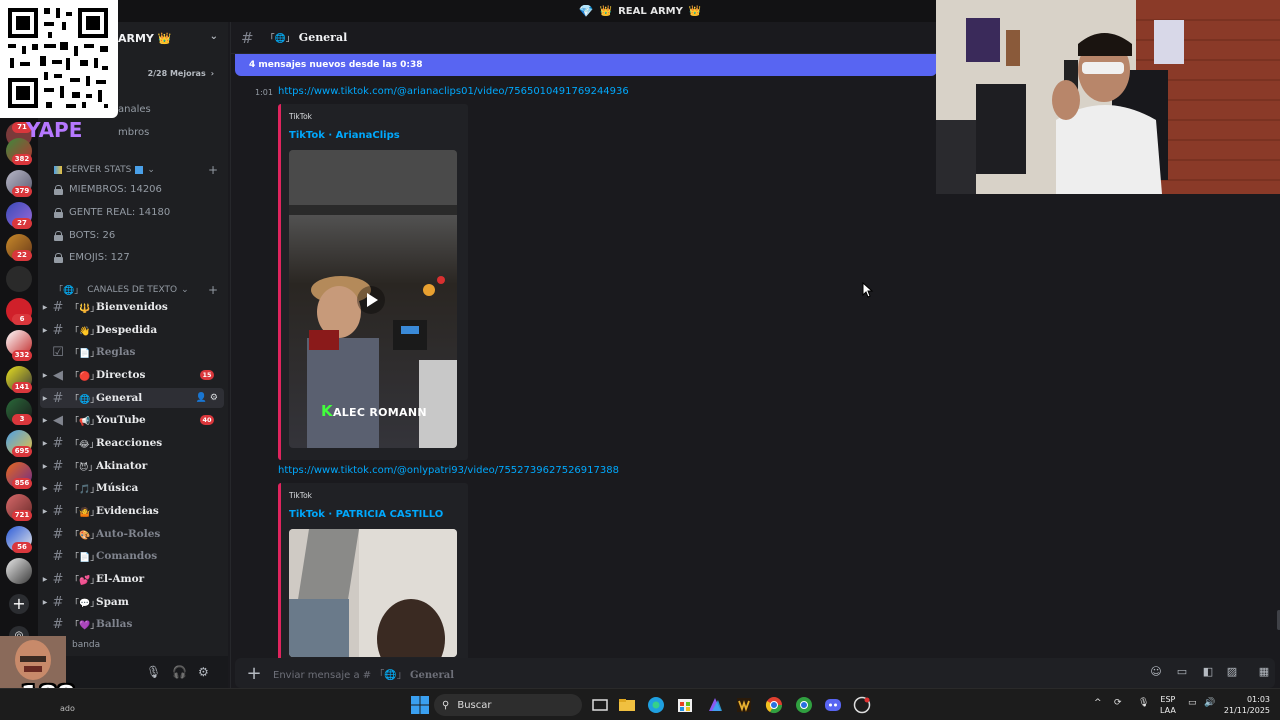  Describe the element at coordinates (1182, 672) in the screenshot. I see `gif-icon: ▭` at that location.